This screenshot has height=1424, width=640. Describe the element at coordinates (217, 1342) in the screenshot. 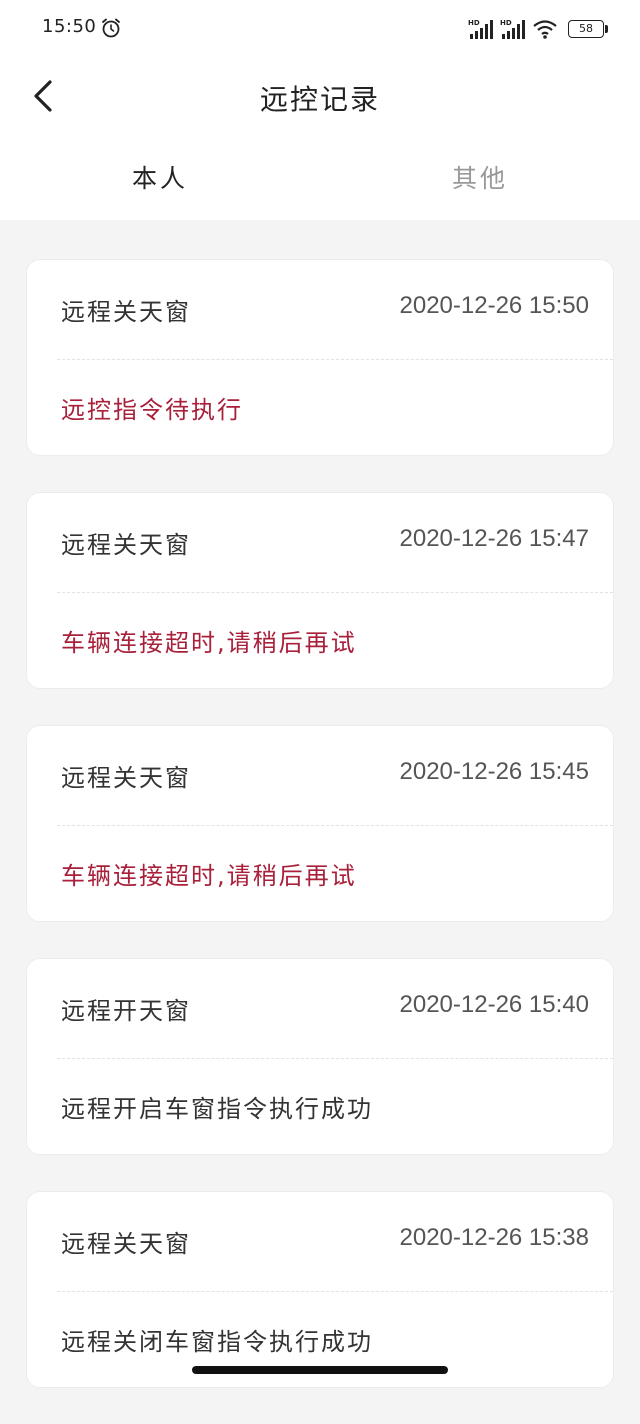

I see `record-status: 远程关闭车窗指令执行成功` at that location.